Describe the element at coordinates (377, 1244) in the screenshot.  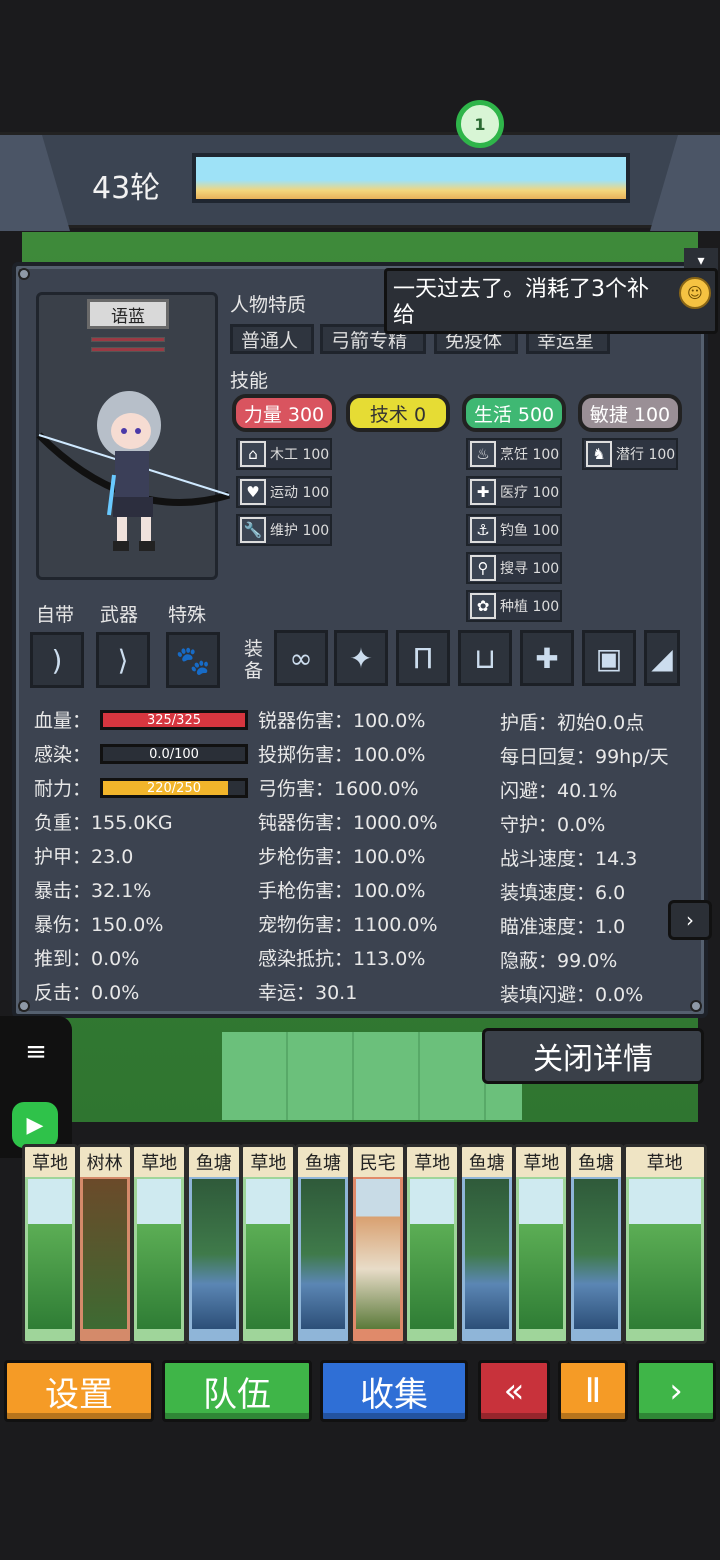
I see `terrain-card: 民宅` at that location.